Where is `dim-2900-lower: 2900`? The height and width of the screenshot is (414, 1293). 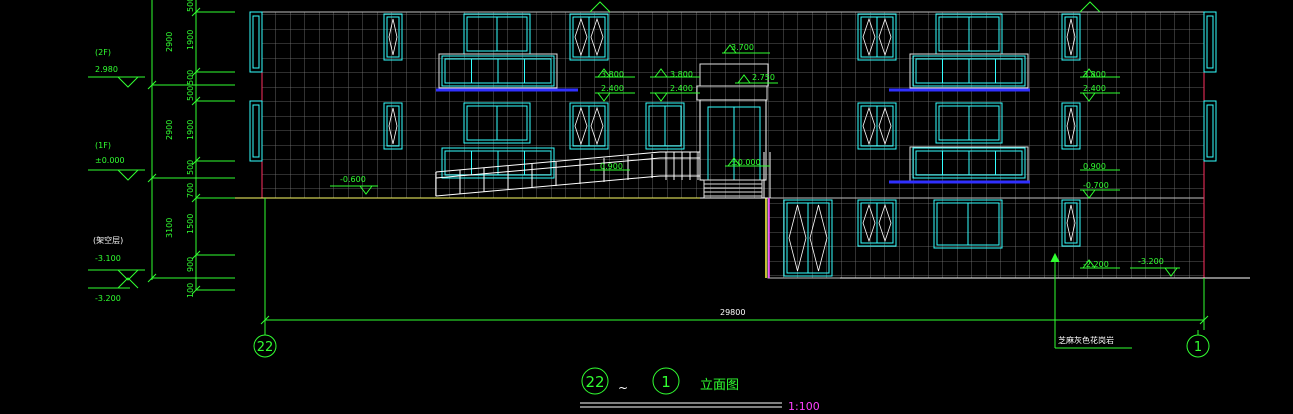
dim-2900-lower: 2900 is located at coordinates (169, 130).